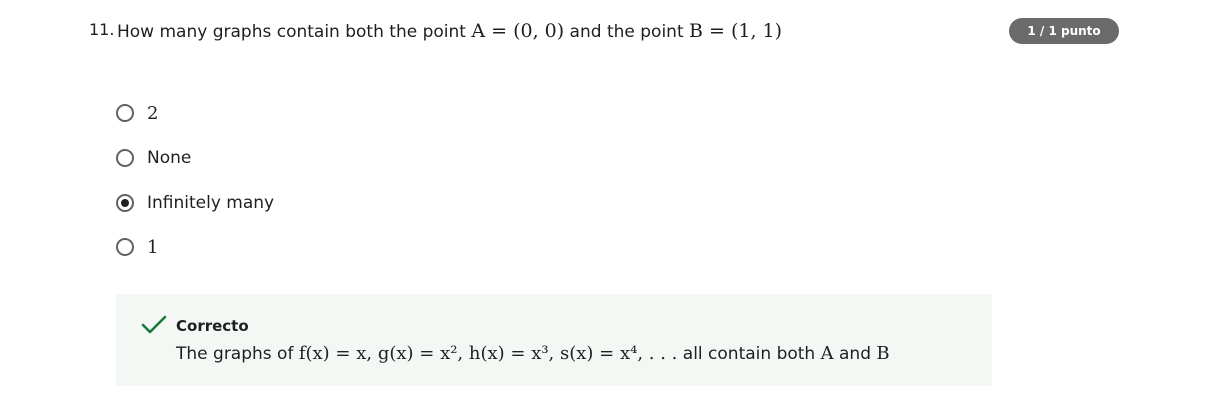 The width and height of the screenshot is (1216, 419). I want to click on feedback-status: Correcto, so click(212, 326).